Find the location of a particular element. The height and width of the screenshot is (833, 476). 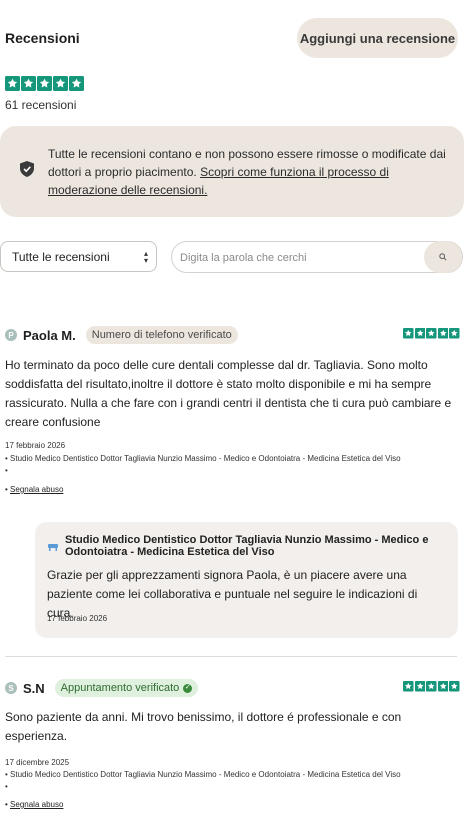

search-box is located at coordinates (317, 257).